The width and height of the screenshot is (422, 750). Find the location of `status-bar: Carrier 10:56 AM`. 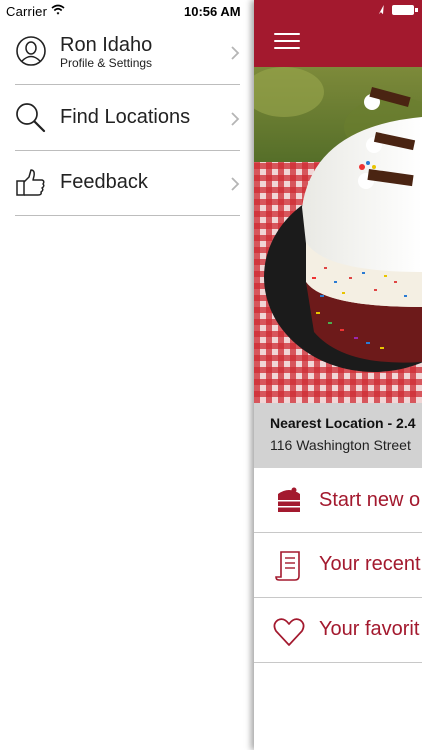

status-bar: Carrier 10:56 AM is located at coordinates (127, 11).